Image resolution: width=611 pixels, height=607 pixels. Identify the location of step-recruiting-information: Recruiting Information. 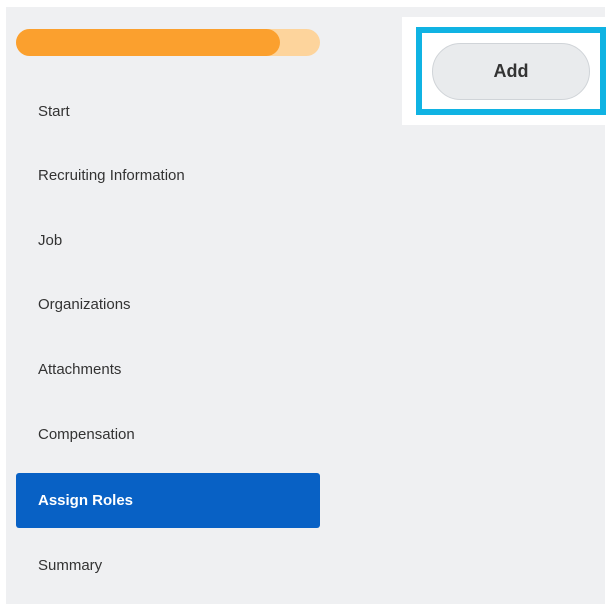
(168, 175).